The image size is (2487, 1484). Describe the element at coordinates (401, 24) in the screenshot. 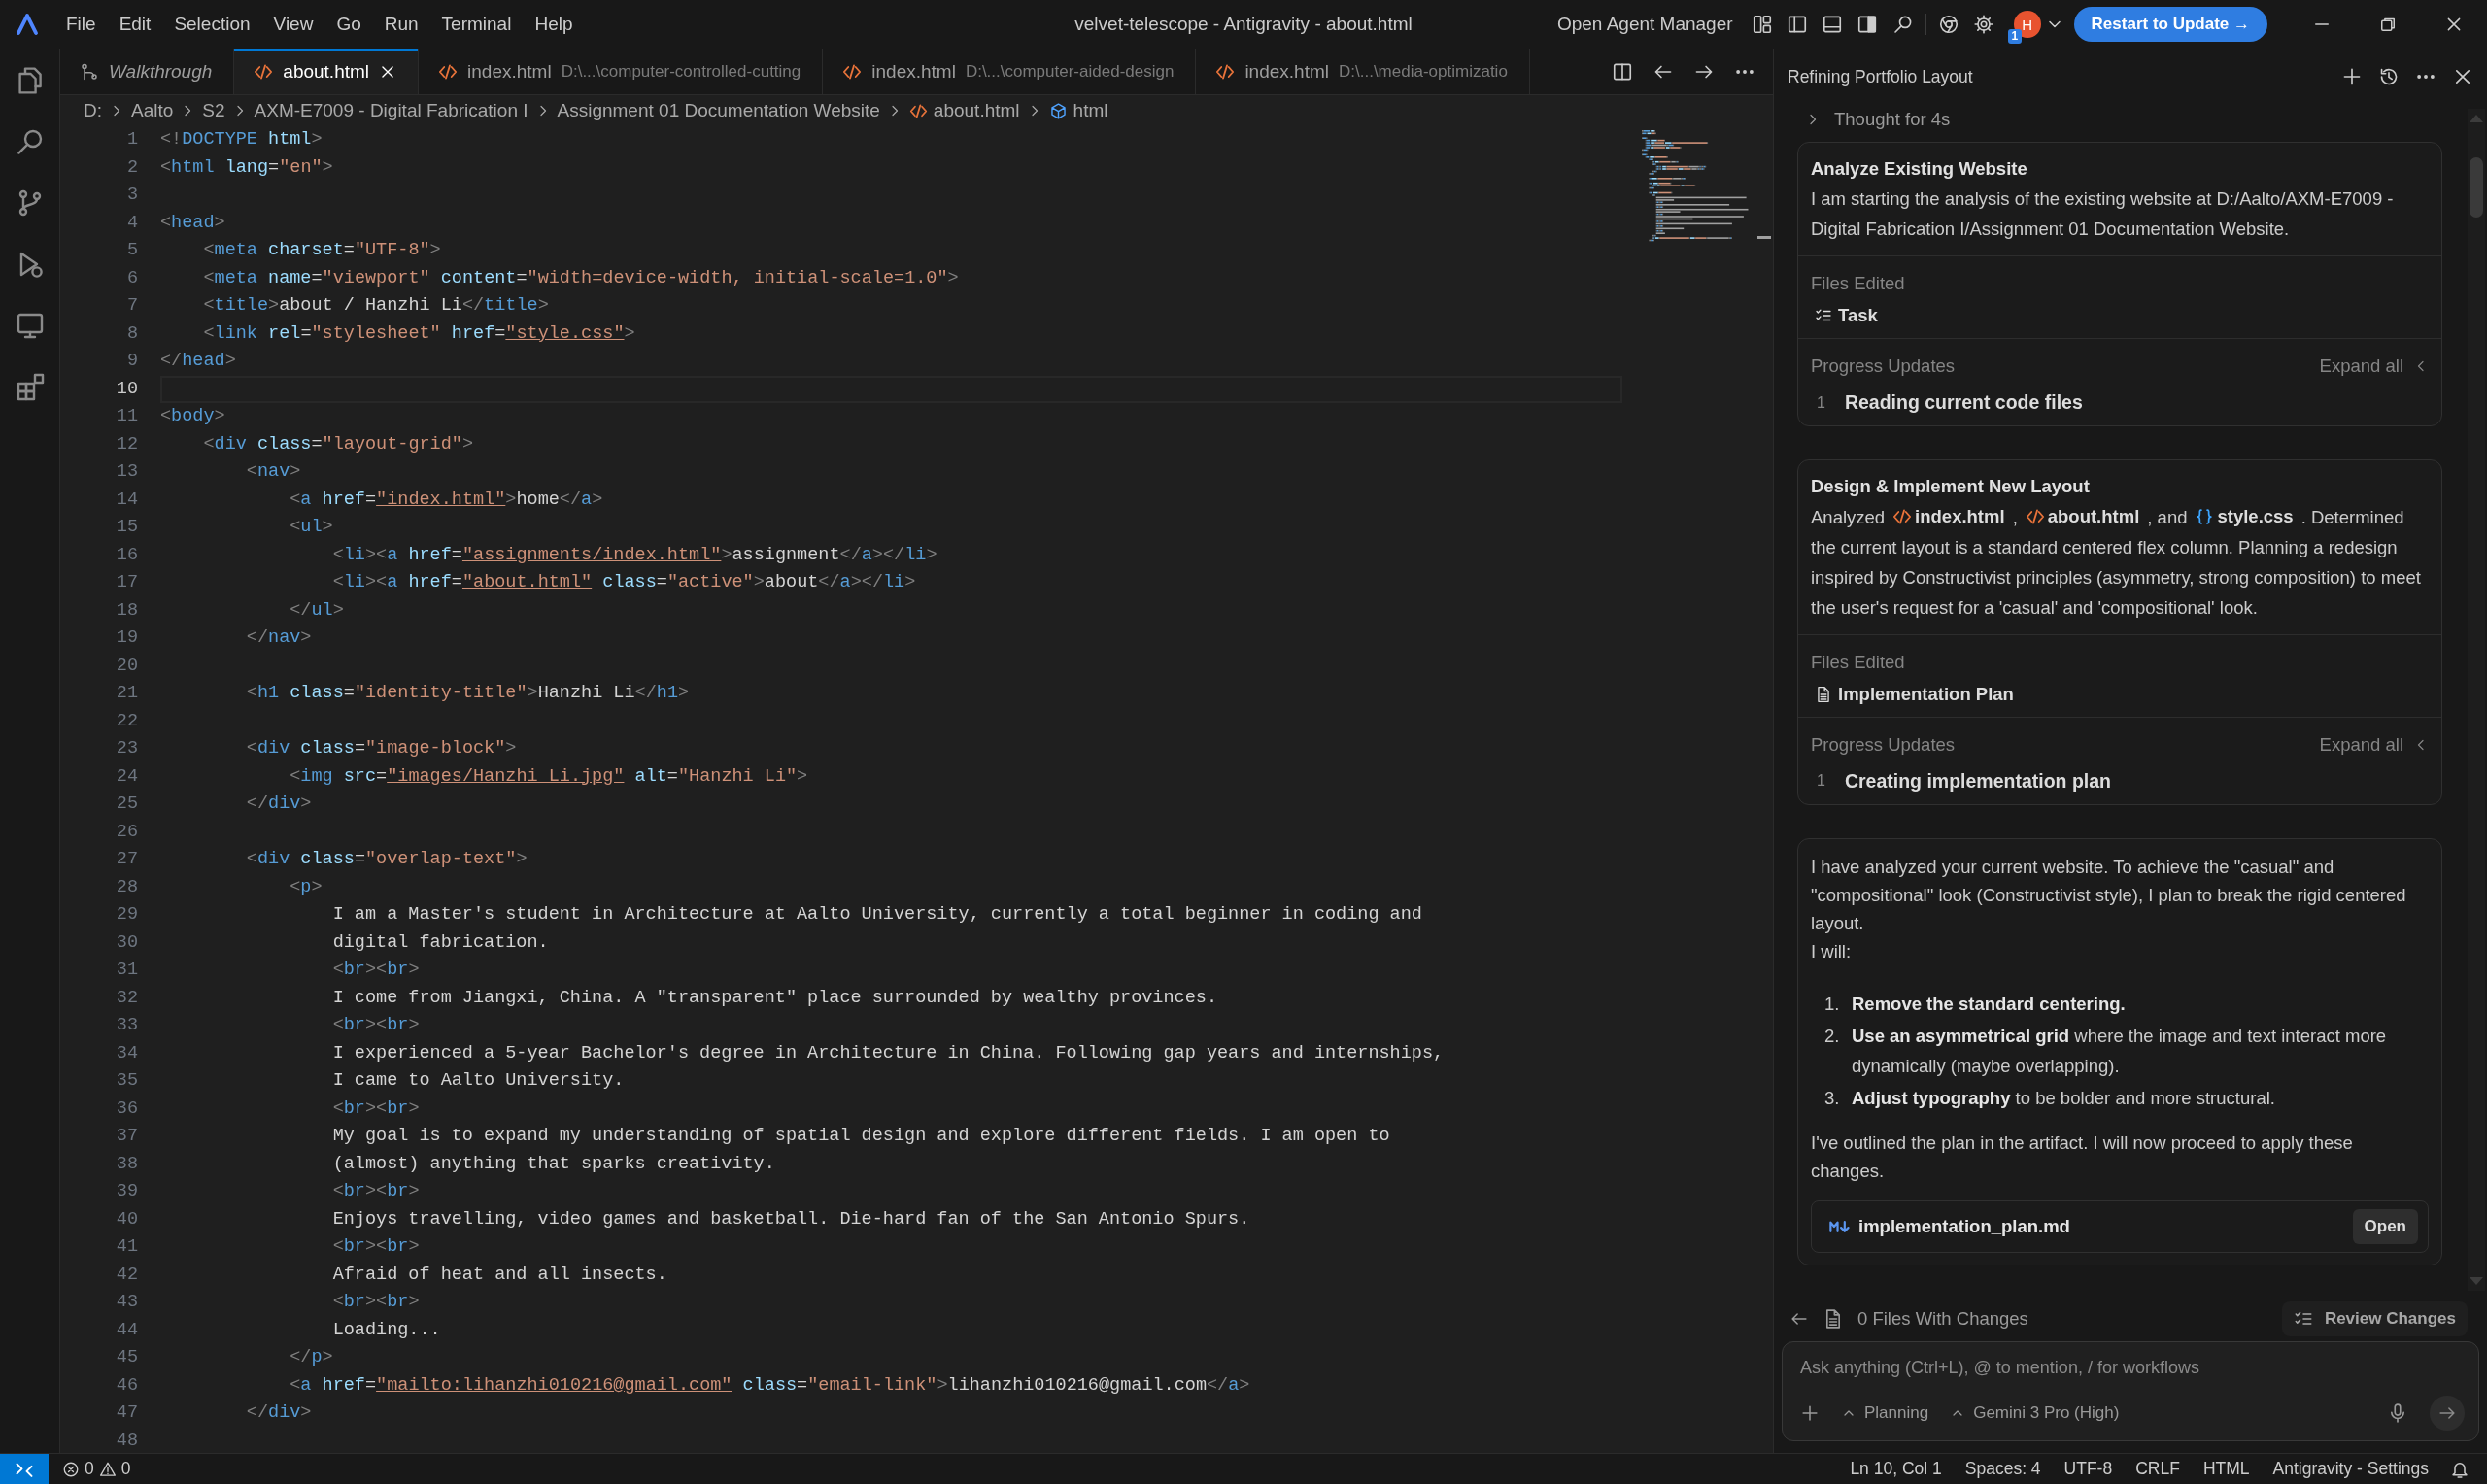

I see `menu-item: Run` at that location.